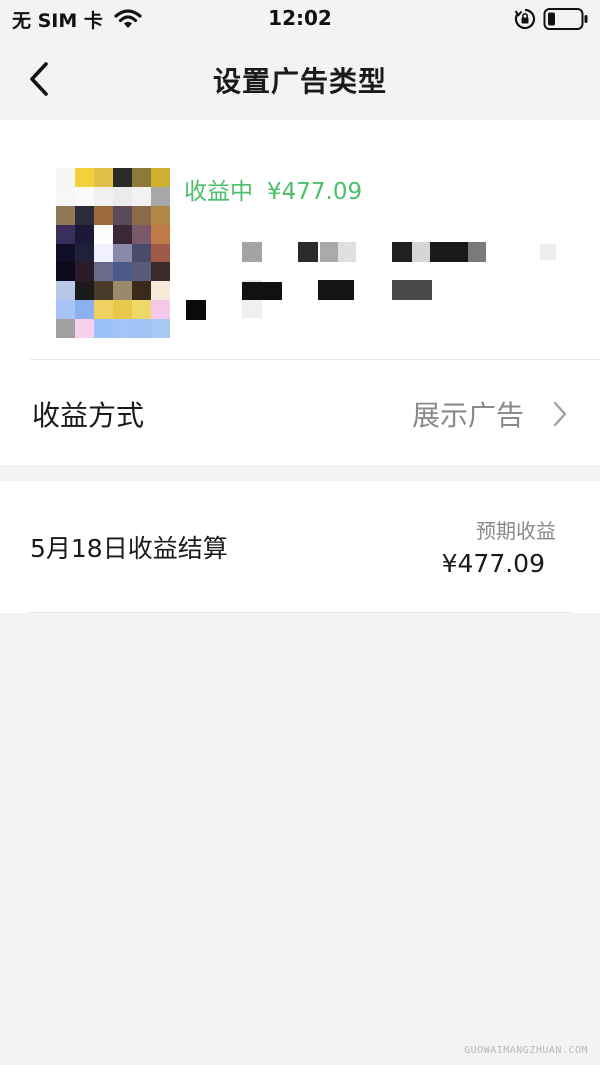  I want to click on chevron-right-icon, so click(560, 416).